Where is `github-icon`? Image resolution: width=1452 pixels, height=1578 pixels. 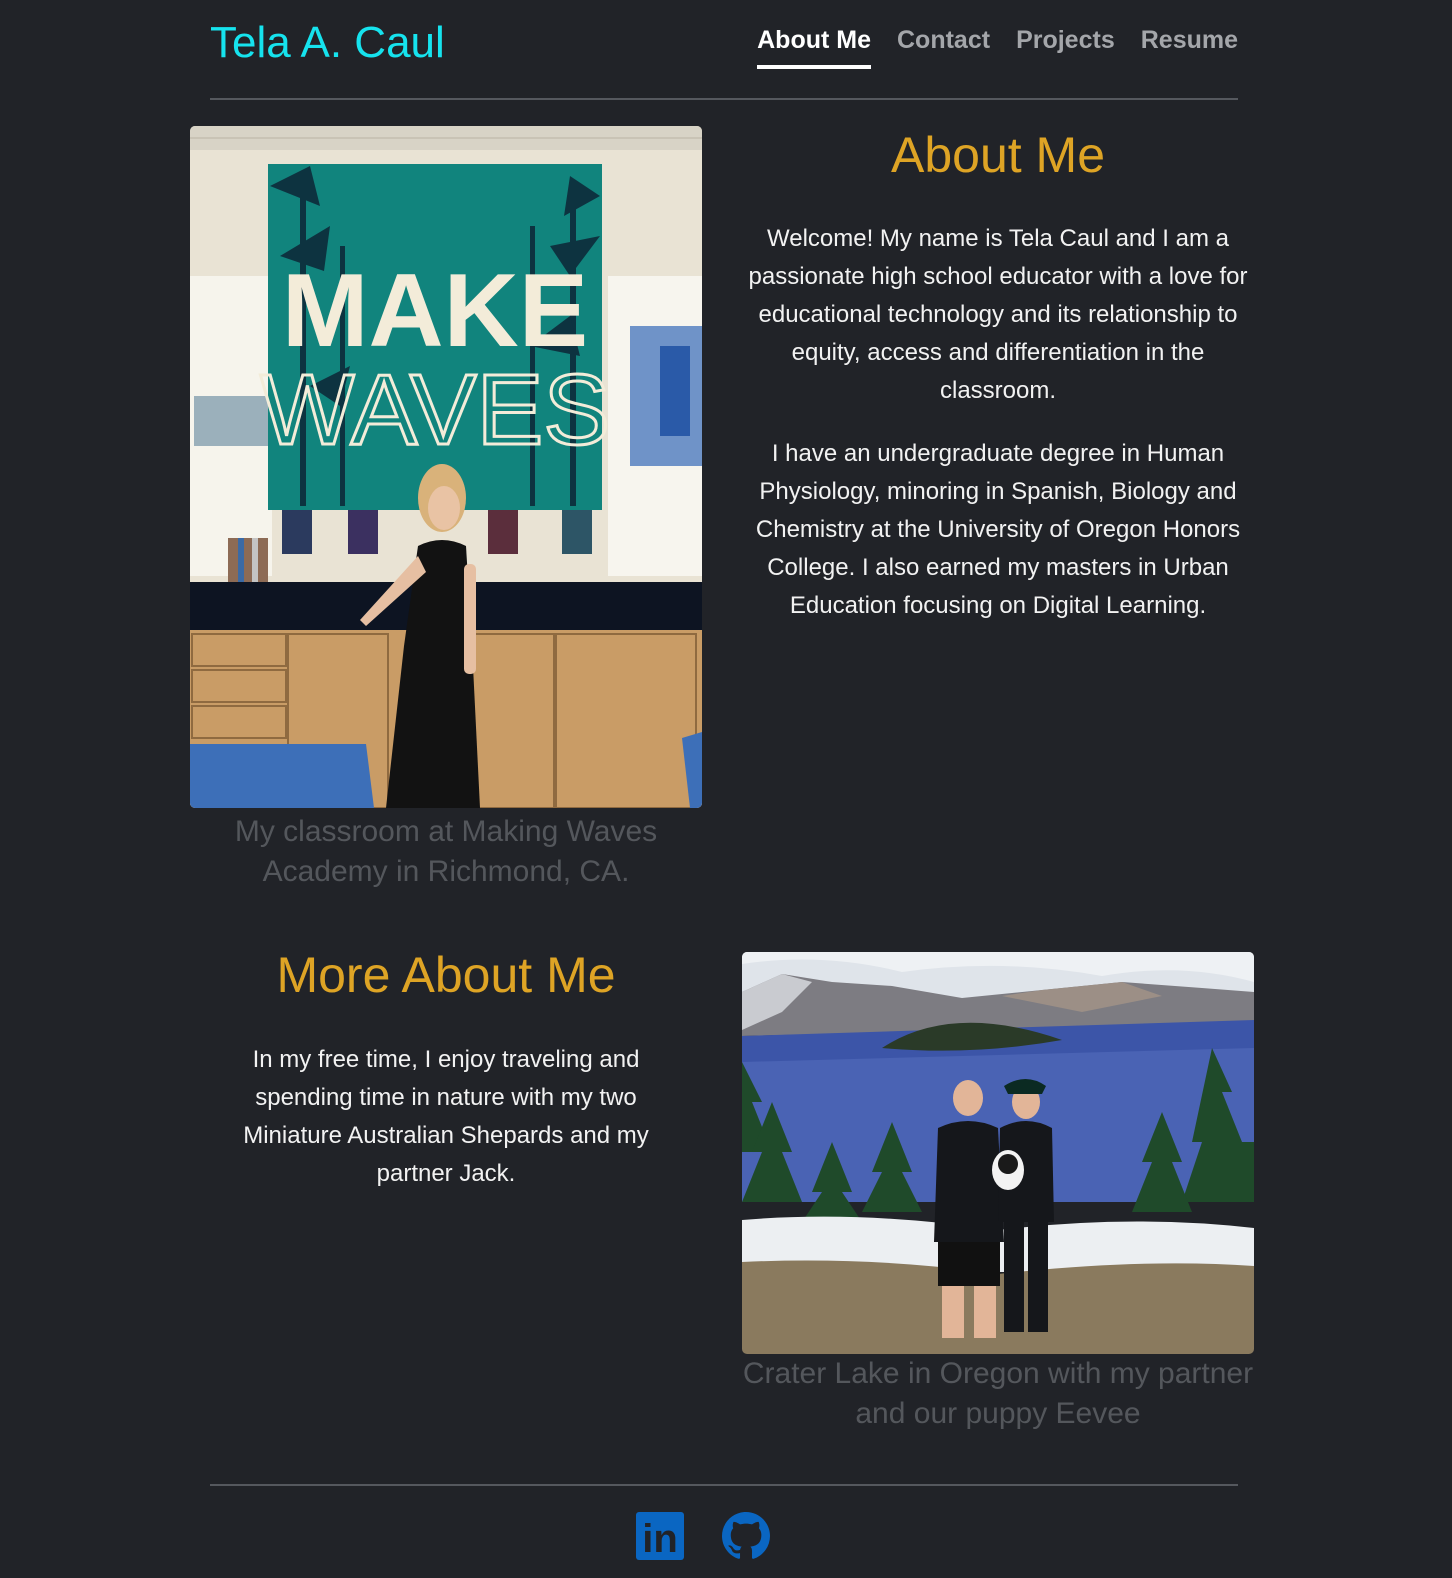 github-icon is located at coordinates (746, 1535).